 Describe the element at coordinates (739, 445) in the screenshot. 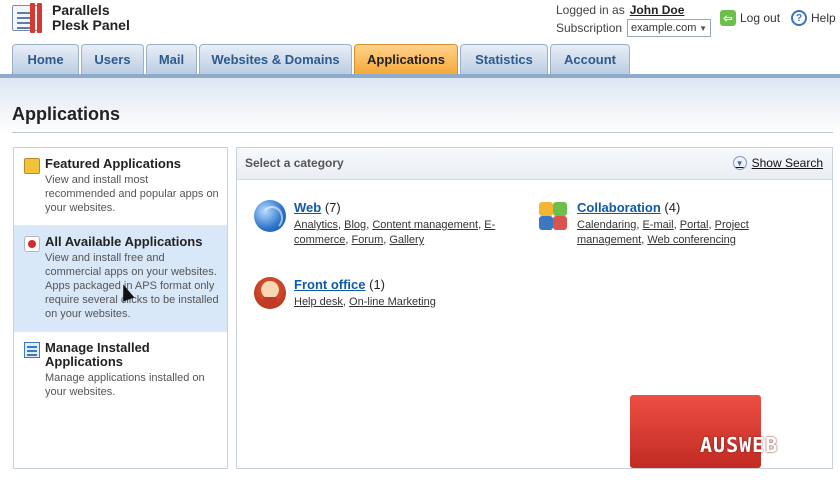

I see `ausweb-watermark-text: AUSWEB` at that location.